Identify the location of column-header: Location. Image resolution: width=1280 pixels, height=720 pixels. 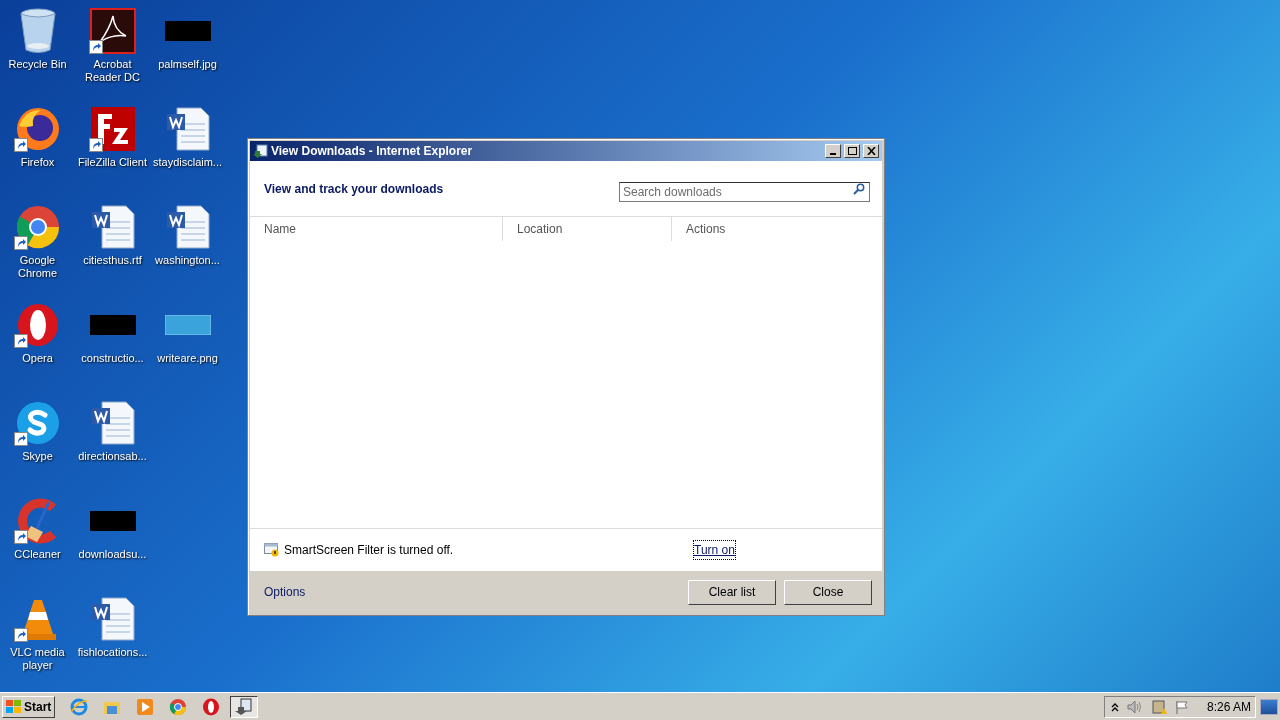
(587, 229).